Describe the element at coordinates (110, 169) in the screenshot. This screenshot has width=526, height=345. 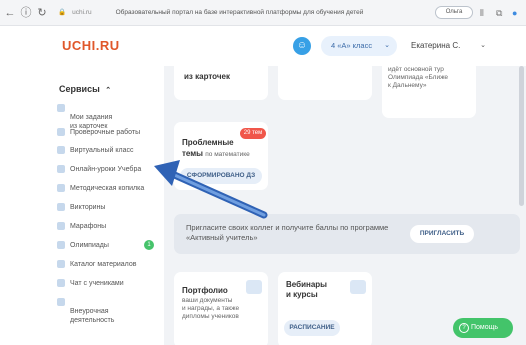
I see `sidebar-item-online-lessons: Онлайн-уроки Учебра` at that location.